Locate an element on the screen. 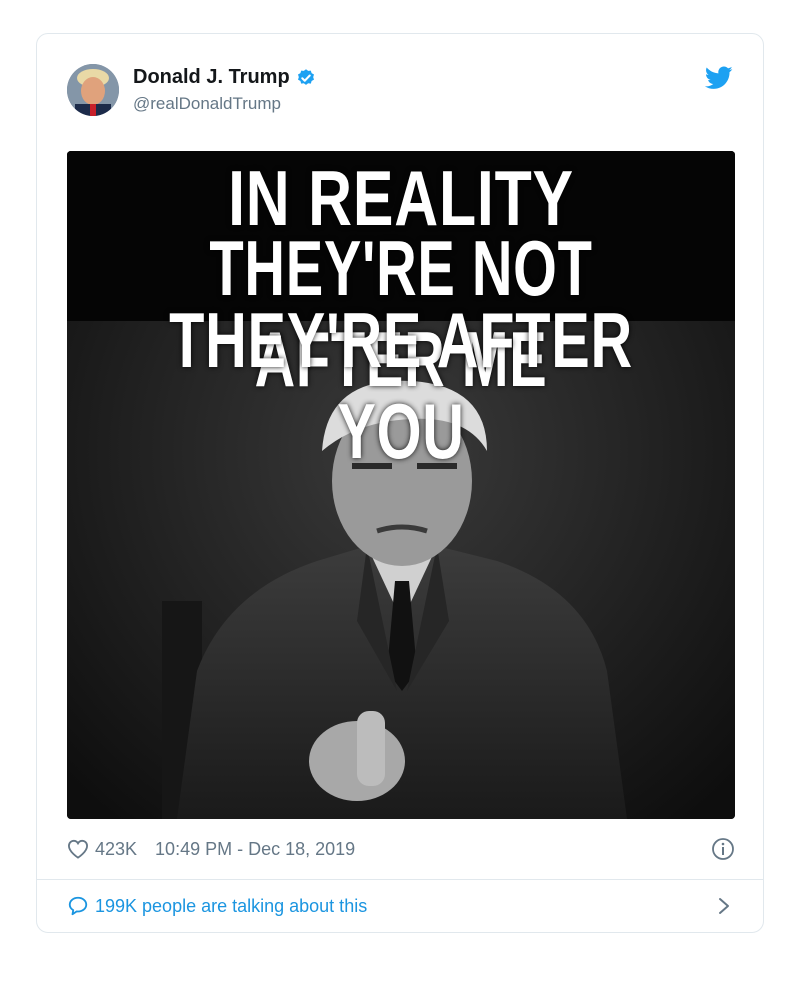  twitter-bird-icon is located at coordinates (719, 78).